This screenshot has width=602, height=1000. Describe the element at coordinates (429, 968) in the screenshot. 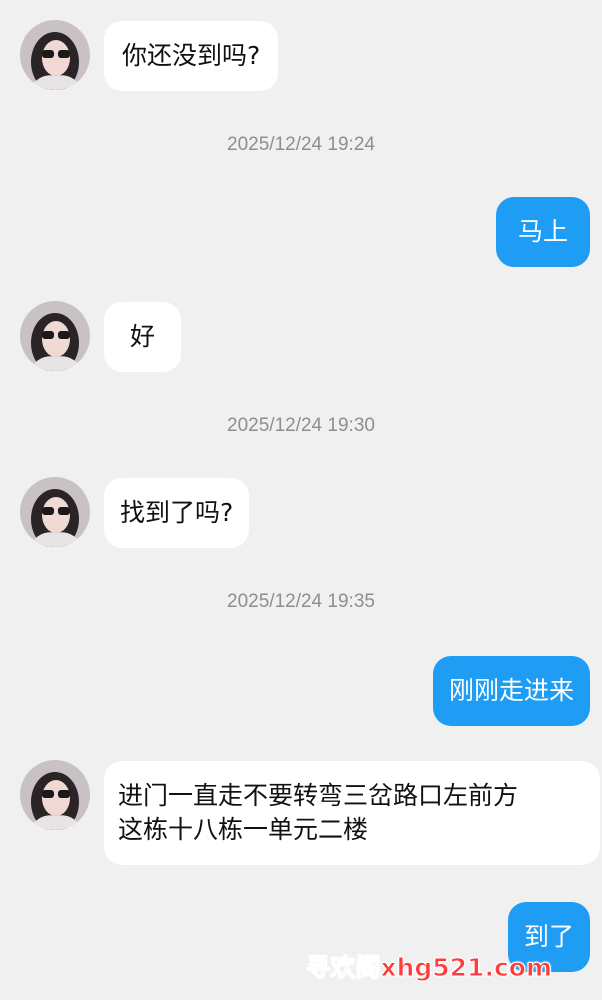

I see `watermark-text: 寻欢阁xhg521.com` at that location.